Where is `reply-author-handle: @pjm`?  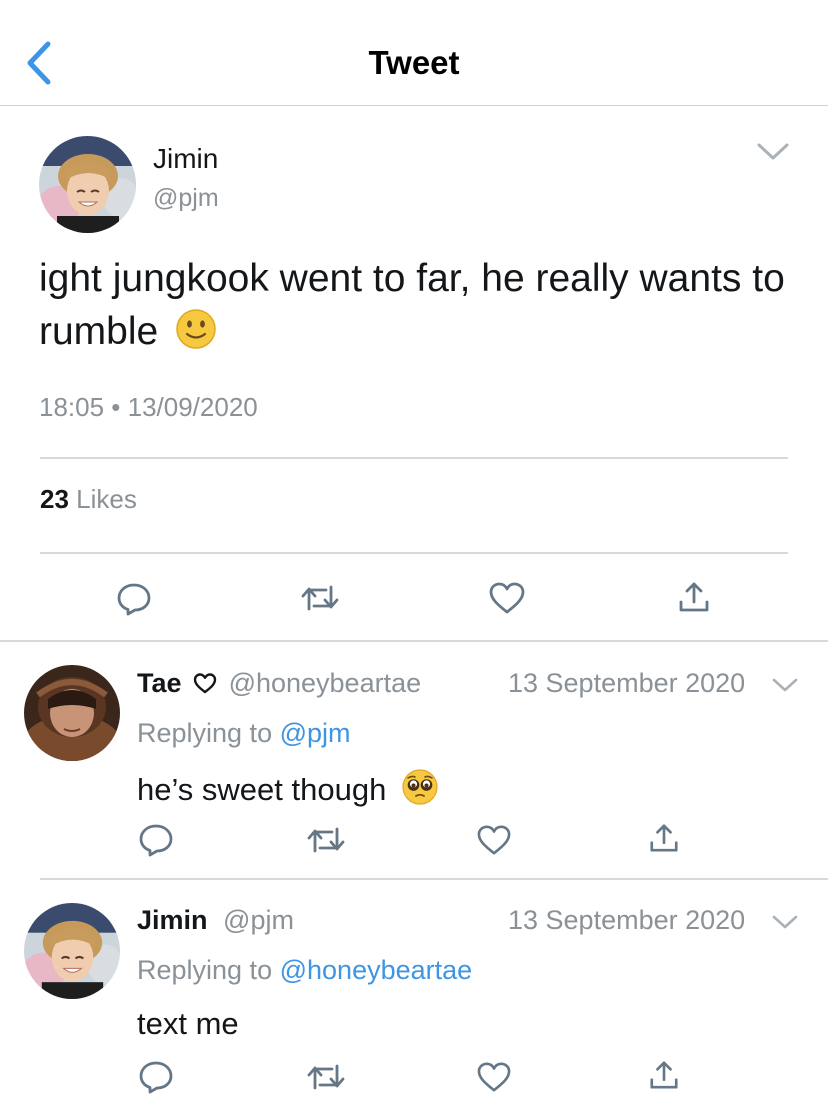 reply-author-handle: @pjm is located at coordinates (258, 920).